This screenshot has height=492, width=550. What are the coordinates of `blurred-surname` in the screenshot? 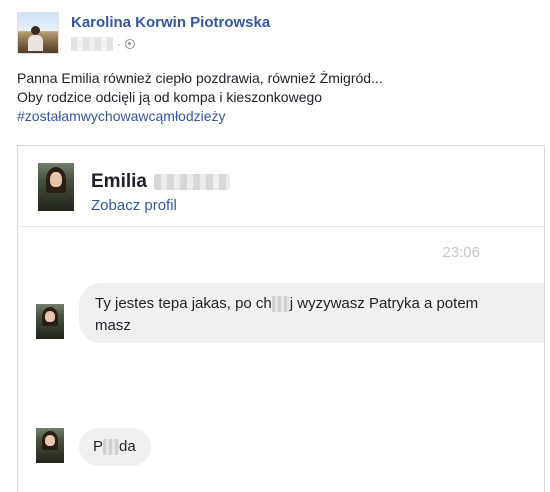 It's located at (191, 182).